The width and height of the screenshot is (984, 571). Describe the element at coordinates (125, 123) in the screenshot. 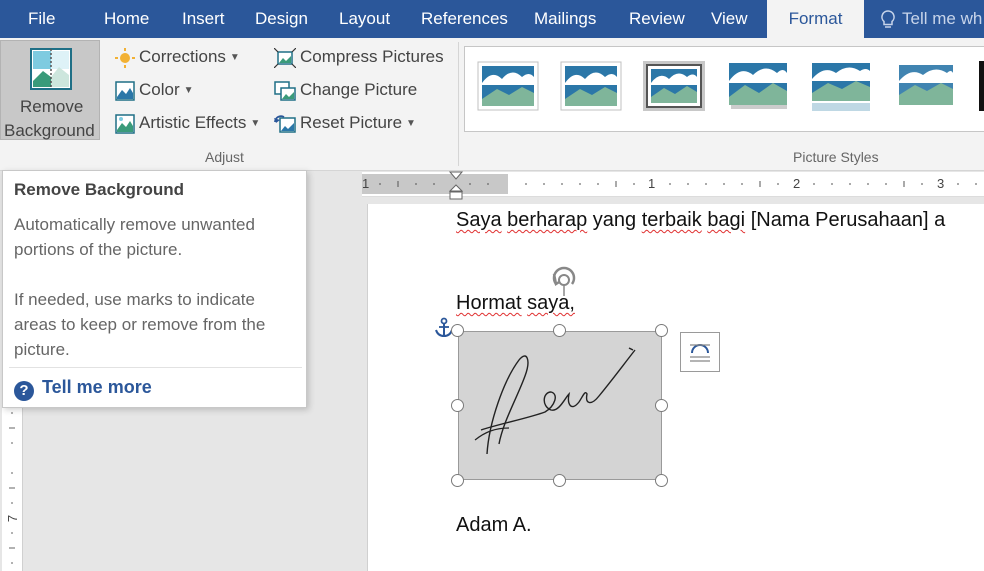

I see `artistic-effects-icon` at that location.